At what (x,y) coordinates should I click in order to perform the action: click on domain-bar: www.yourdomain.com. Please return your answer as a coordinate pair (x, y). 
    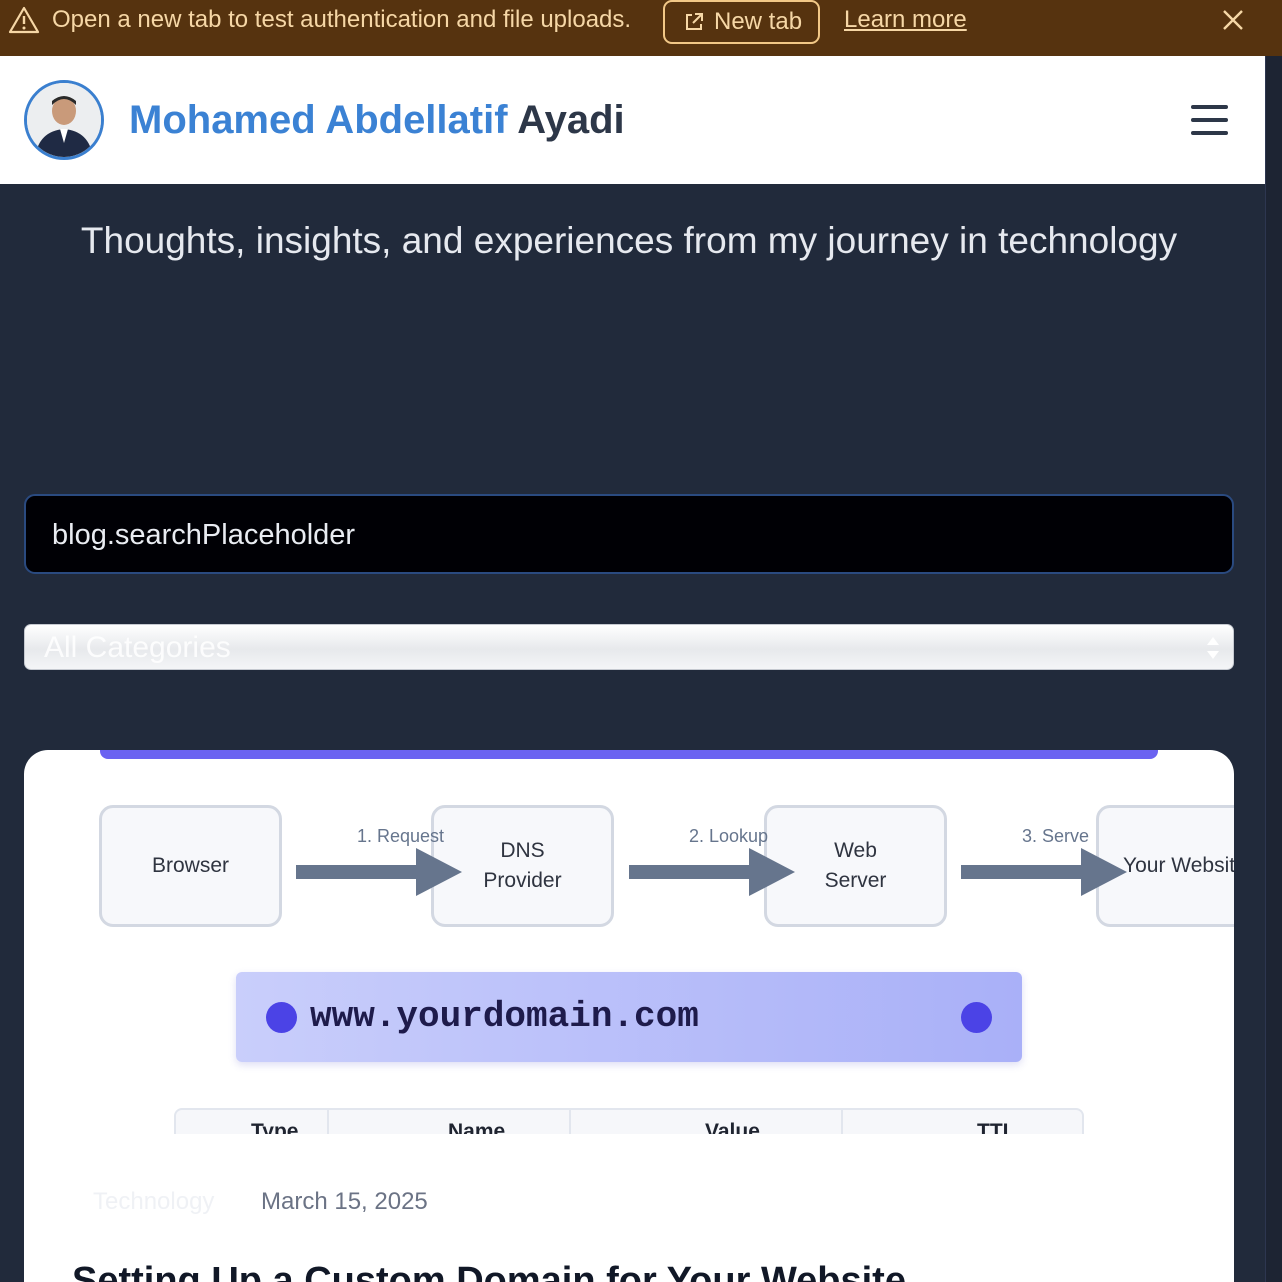
    Looking at the image, I should click on (629, 1017).